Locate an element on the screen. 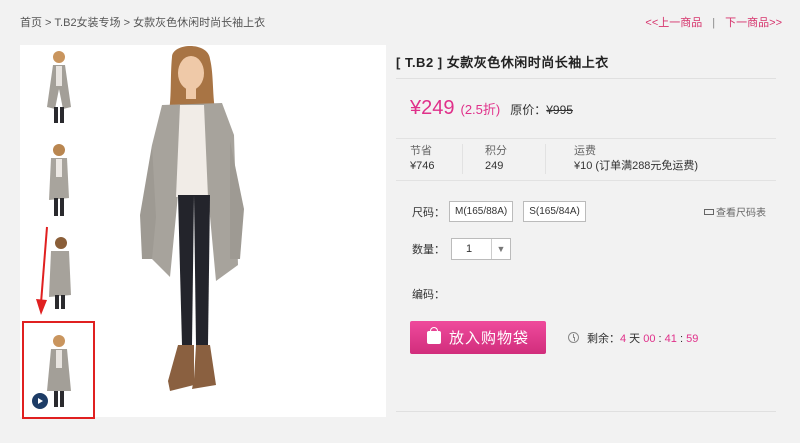 The image size is (800, 443). buy-row: 放入购物袋 剩余：4 天 00 : 41 : 59 is located at coordinates (593, 337).